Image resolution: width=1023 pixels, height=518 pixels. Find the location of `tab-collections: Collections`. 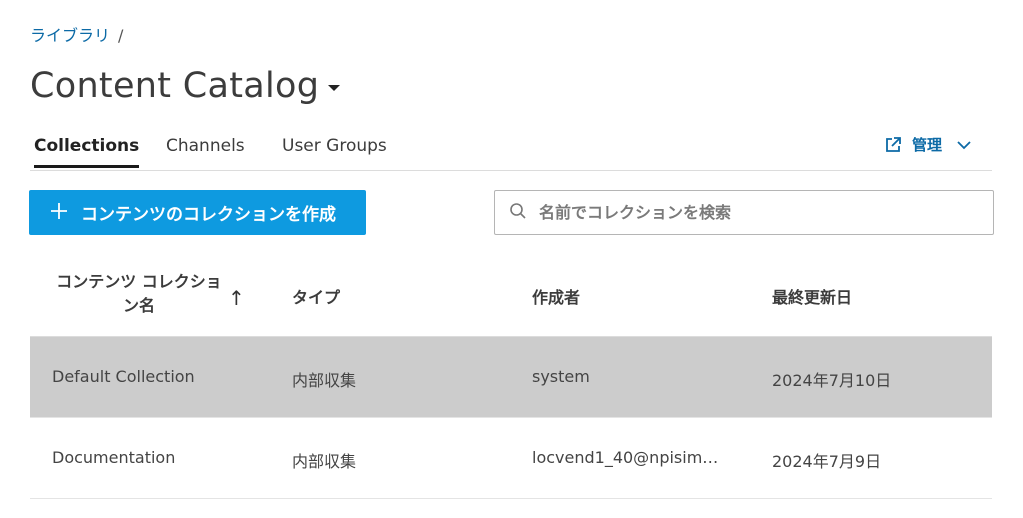

tab-collections: Collections is located at coordinates (87, 152).